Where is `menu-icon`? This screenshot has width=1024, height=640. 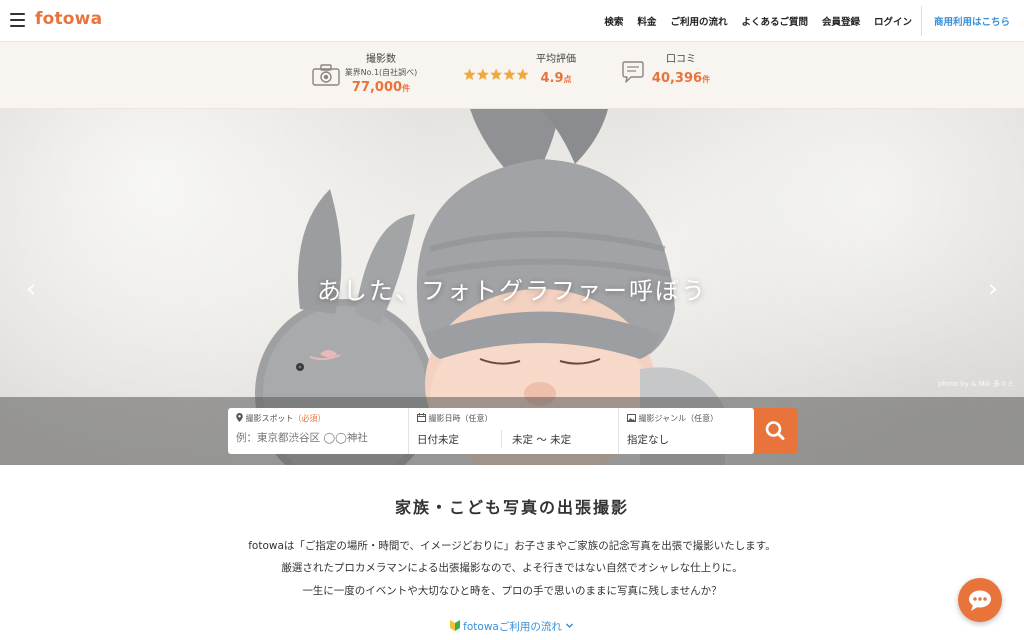 menu-icon is located at coordinates (17, 20).